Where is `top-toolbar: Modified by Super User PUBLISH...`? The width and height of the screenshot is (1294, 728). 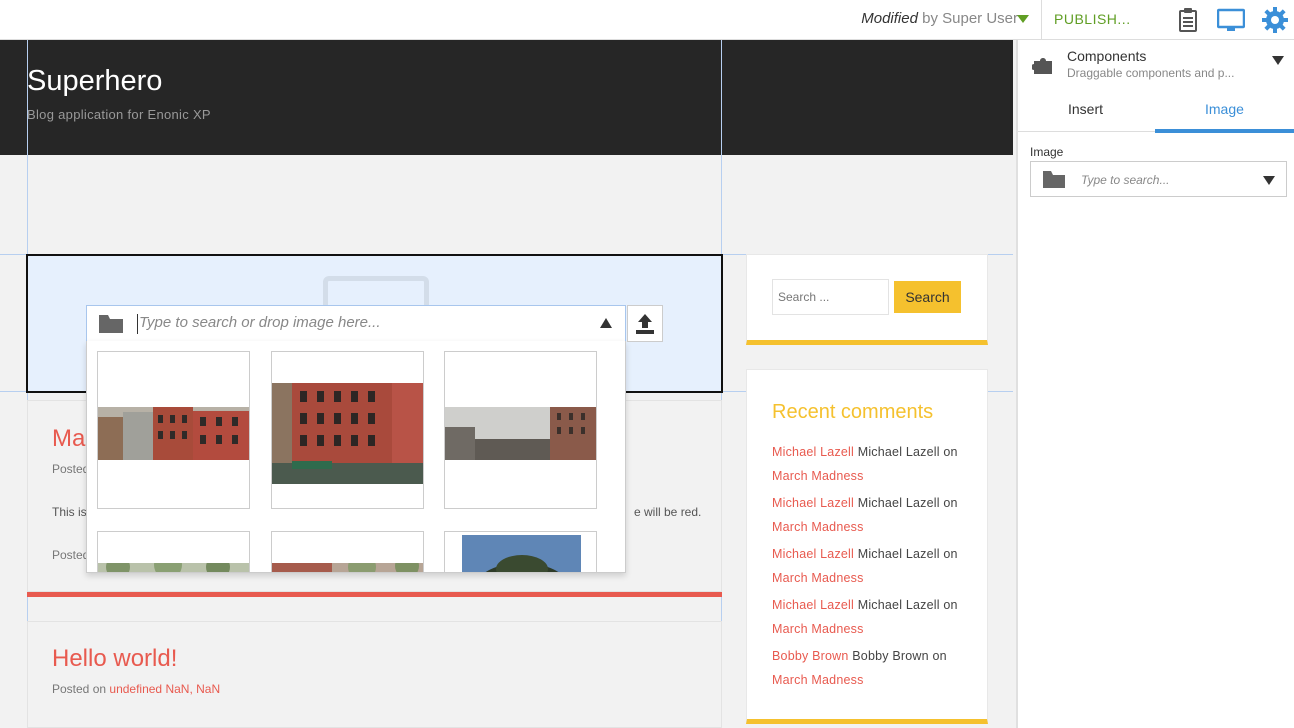
top-toolbar: Modified by Super User PUBLISH... is located at coordinates (647, 20).